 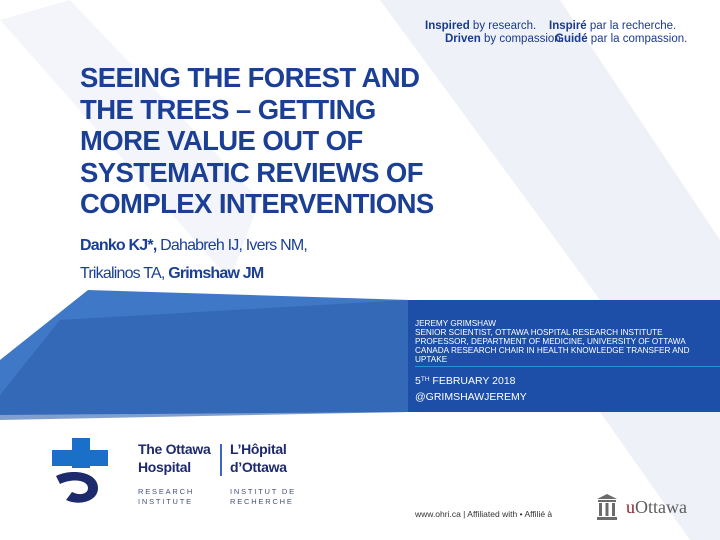 I want to click on background-swoosh-lower, so click(x=660, y=476).